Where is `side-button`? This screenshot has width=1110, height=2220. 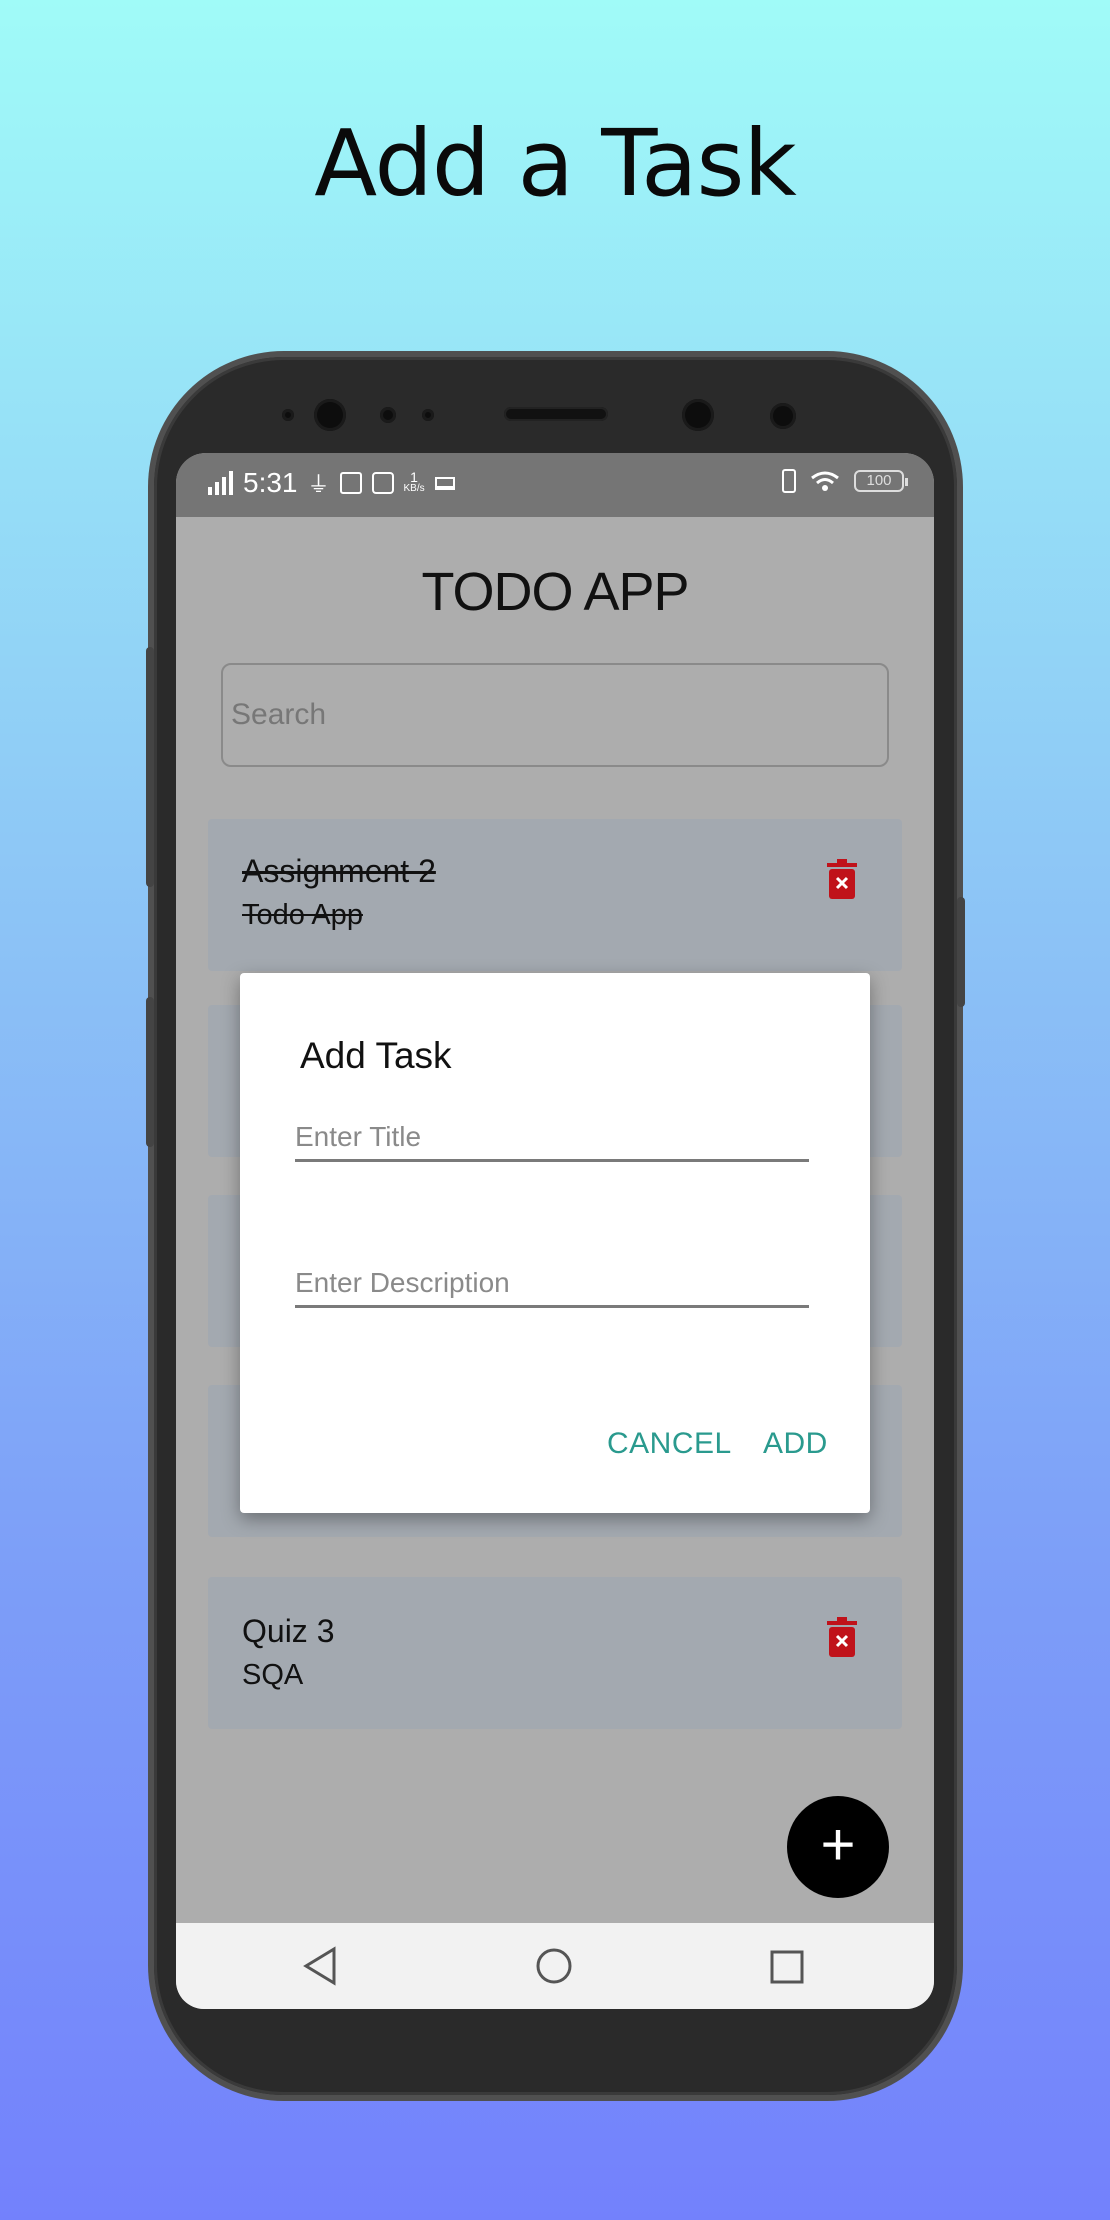
side-button is located at coordinates (150, 1072).